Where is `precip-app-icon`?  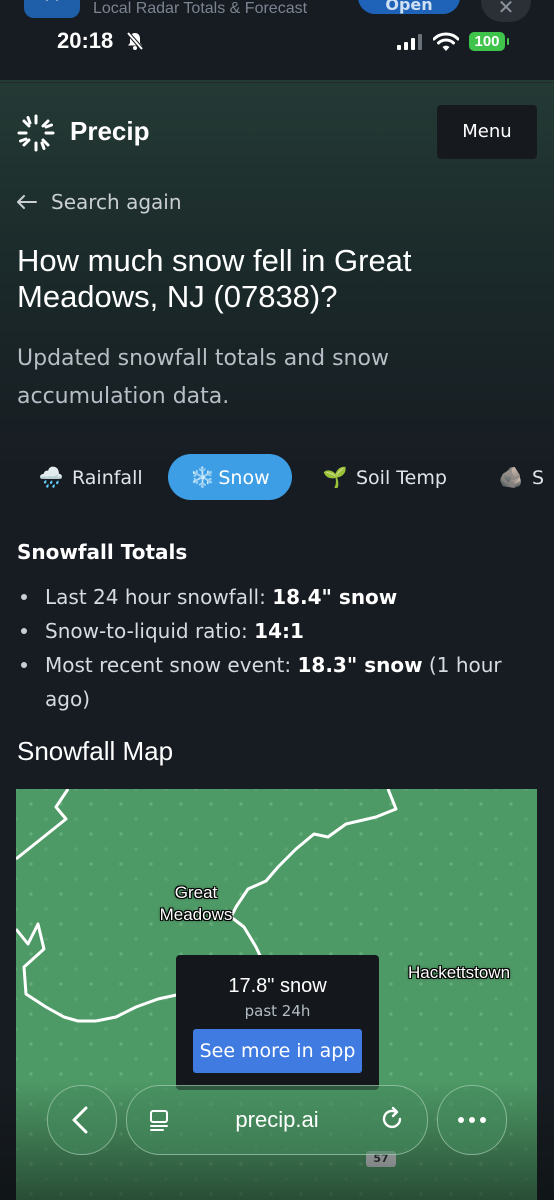
precip-app-icon is located at coordinates (52, 9).